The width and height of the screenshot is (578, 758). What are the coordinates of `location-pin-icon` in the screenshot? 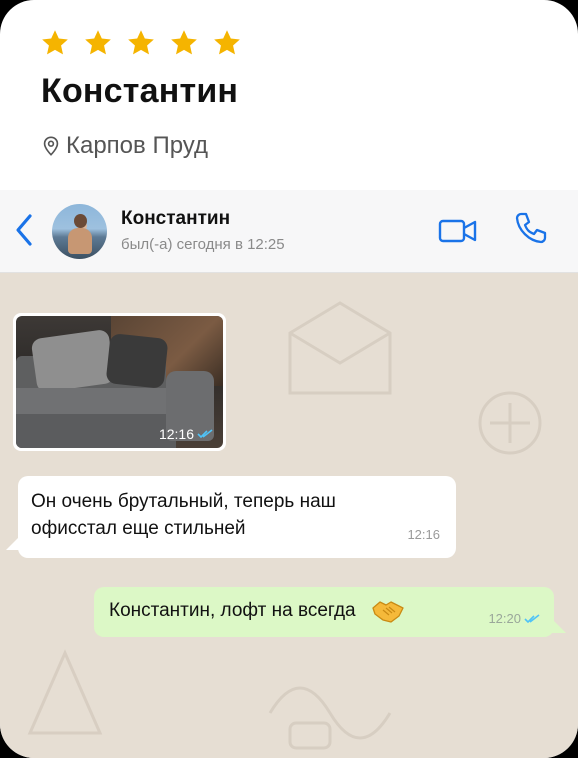 It's located at (51, 146).